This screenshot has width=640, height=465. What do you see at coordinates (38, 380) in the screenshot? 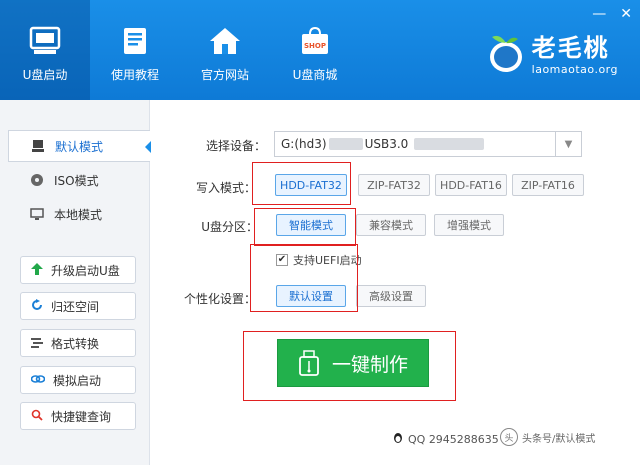
I see `link-icon` at bounding box center [38, 380].